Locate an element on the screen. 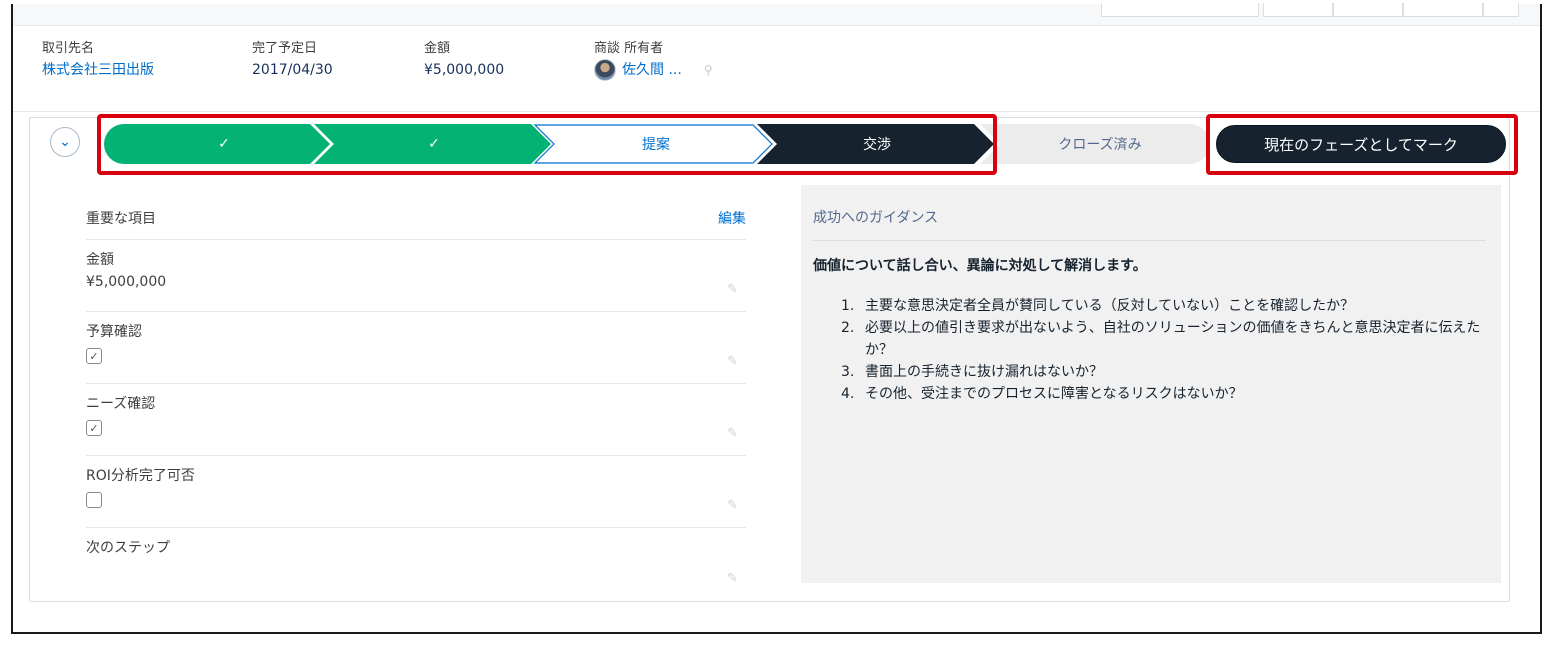 Image resolution: width=1552 pixels, height=645 pixels. highlight-label: 完了予定日 is located at coordinates (285, 48).